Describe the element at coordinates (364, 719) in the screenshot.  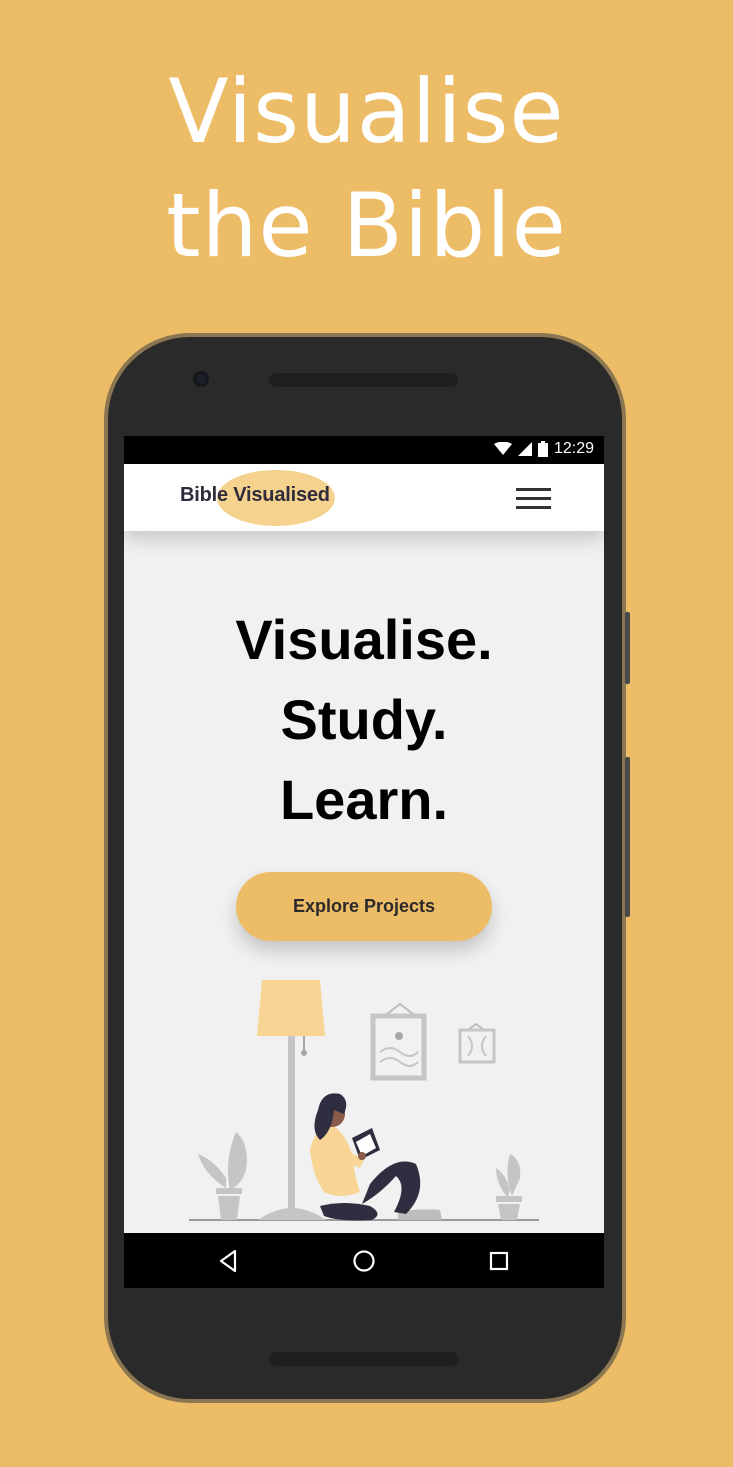
I see `hero-line-study: Study.` at that location.